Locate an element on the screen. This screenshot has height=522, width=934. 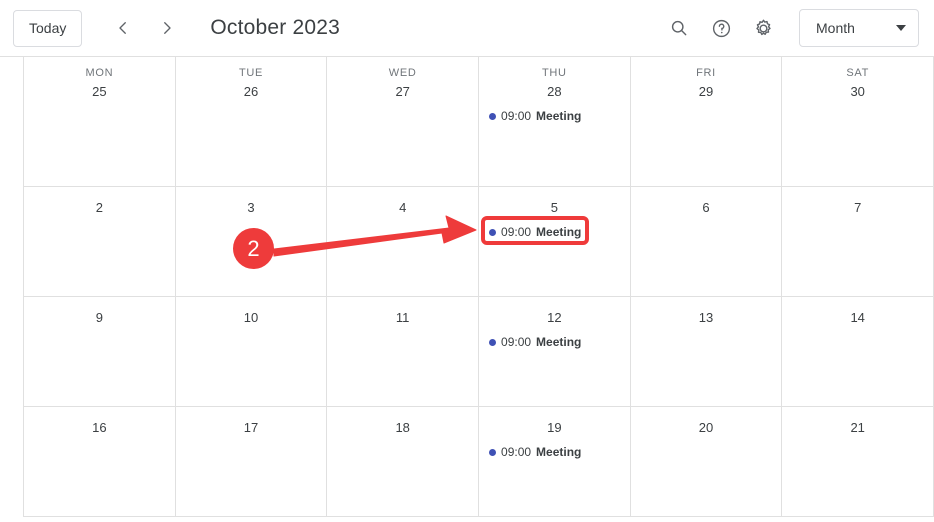
calendar-day-cell: 10 is located at coordinates (251, 351).